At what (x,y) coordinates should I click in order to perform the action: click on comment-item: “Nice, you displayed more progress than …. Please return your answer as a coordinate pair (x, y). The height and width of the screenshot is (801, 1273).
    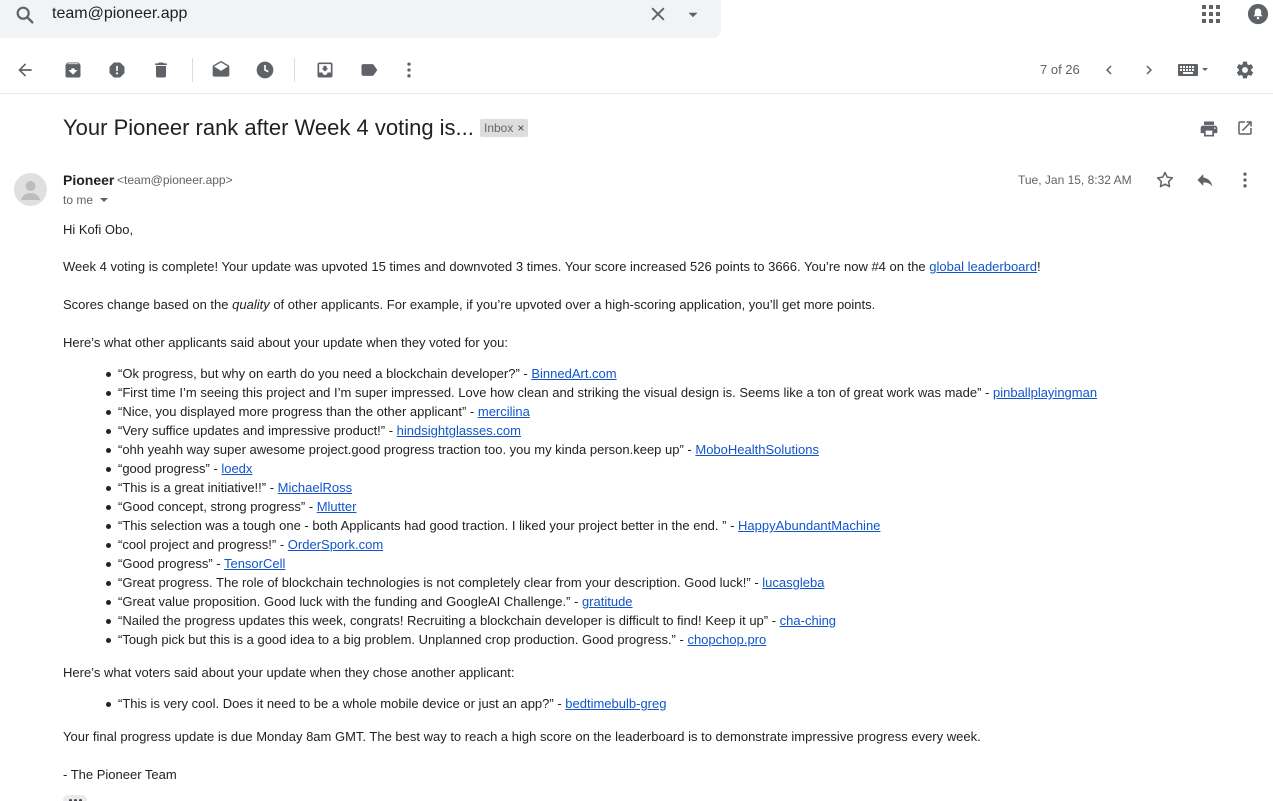
    Looking at the image, I should click on (580, 411).